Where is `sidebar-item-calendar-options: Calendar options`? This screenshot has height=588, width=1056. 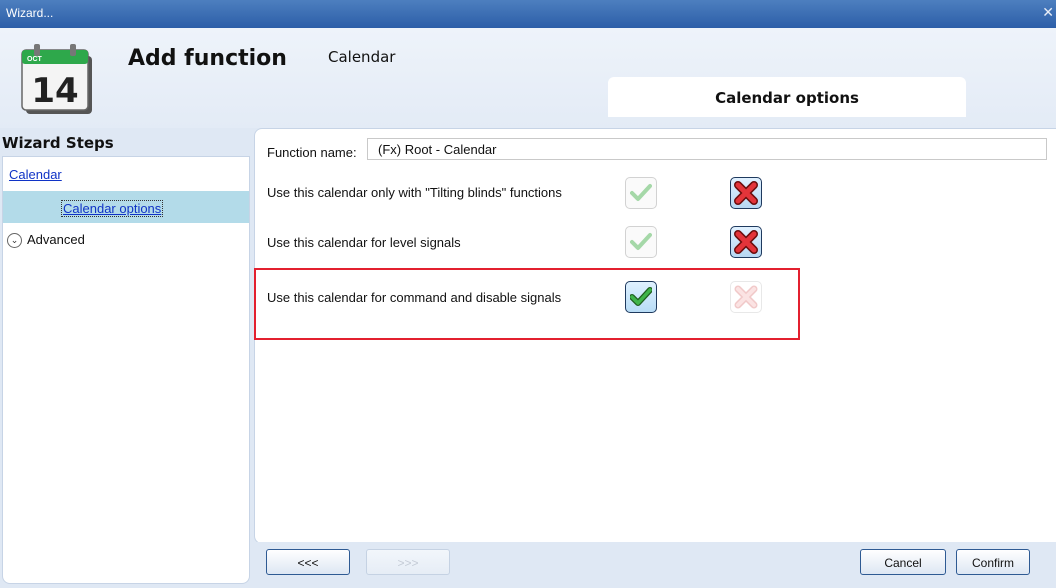 sidebar-item-calendar-options: Calendar options is located at coordinates (126, 207).